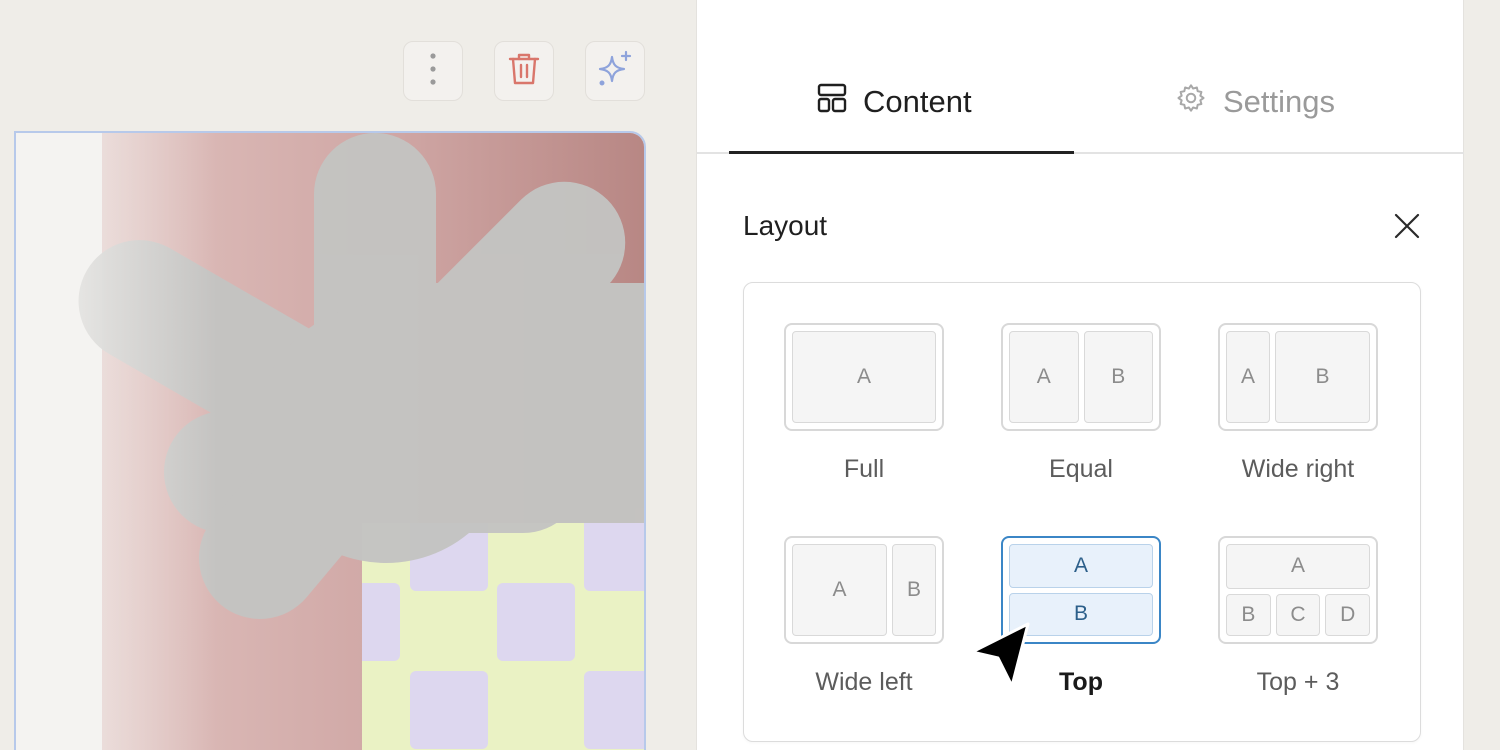 The image size is (1500, 750). I want to click on layout-option-wide-right: A B Wide right, so click(1298, 403).